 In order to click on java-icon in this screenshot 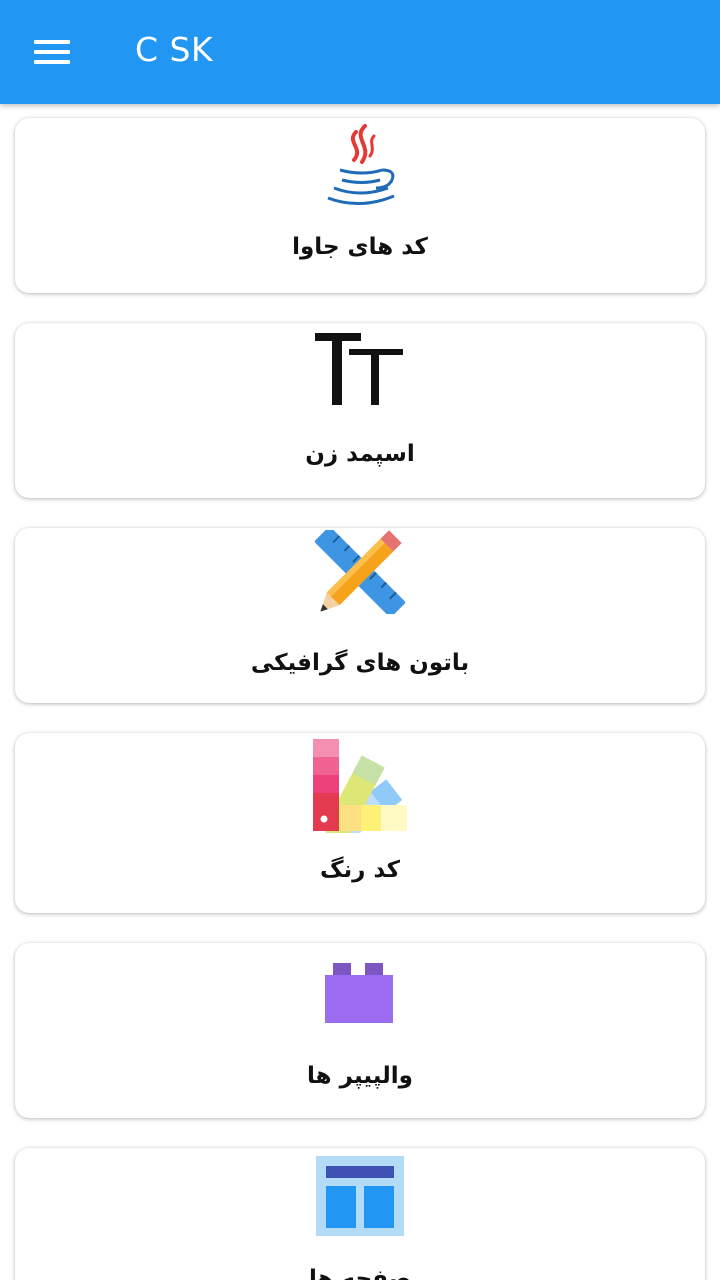, I will do `click(361, 165)`.